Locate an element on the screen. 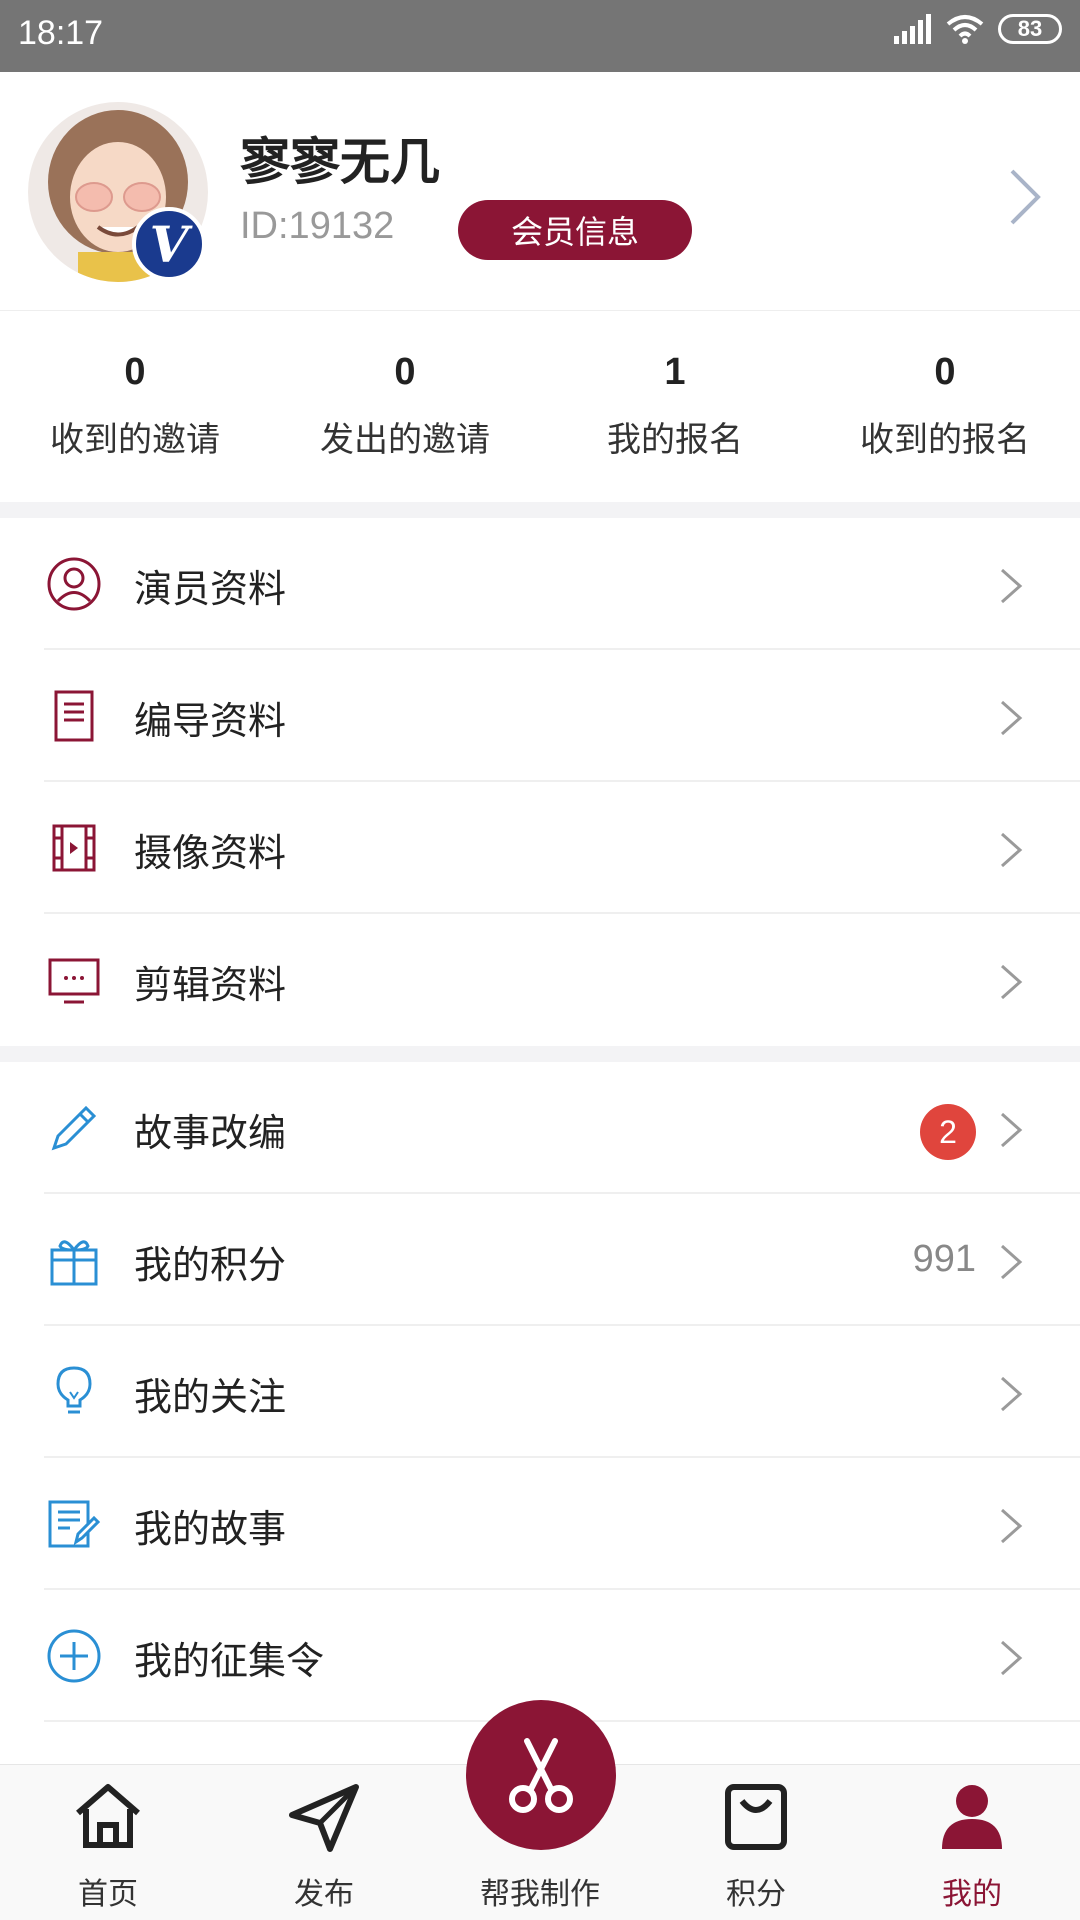  stat-label: 我的报名 is located at coordinates (675, 440).